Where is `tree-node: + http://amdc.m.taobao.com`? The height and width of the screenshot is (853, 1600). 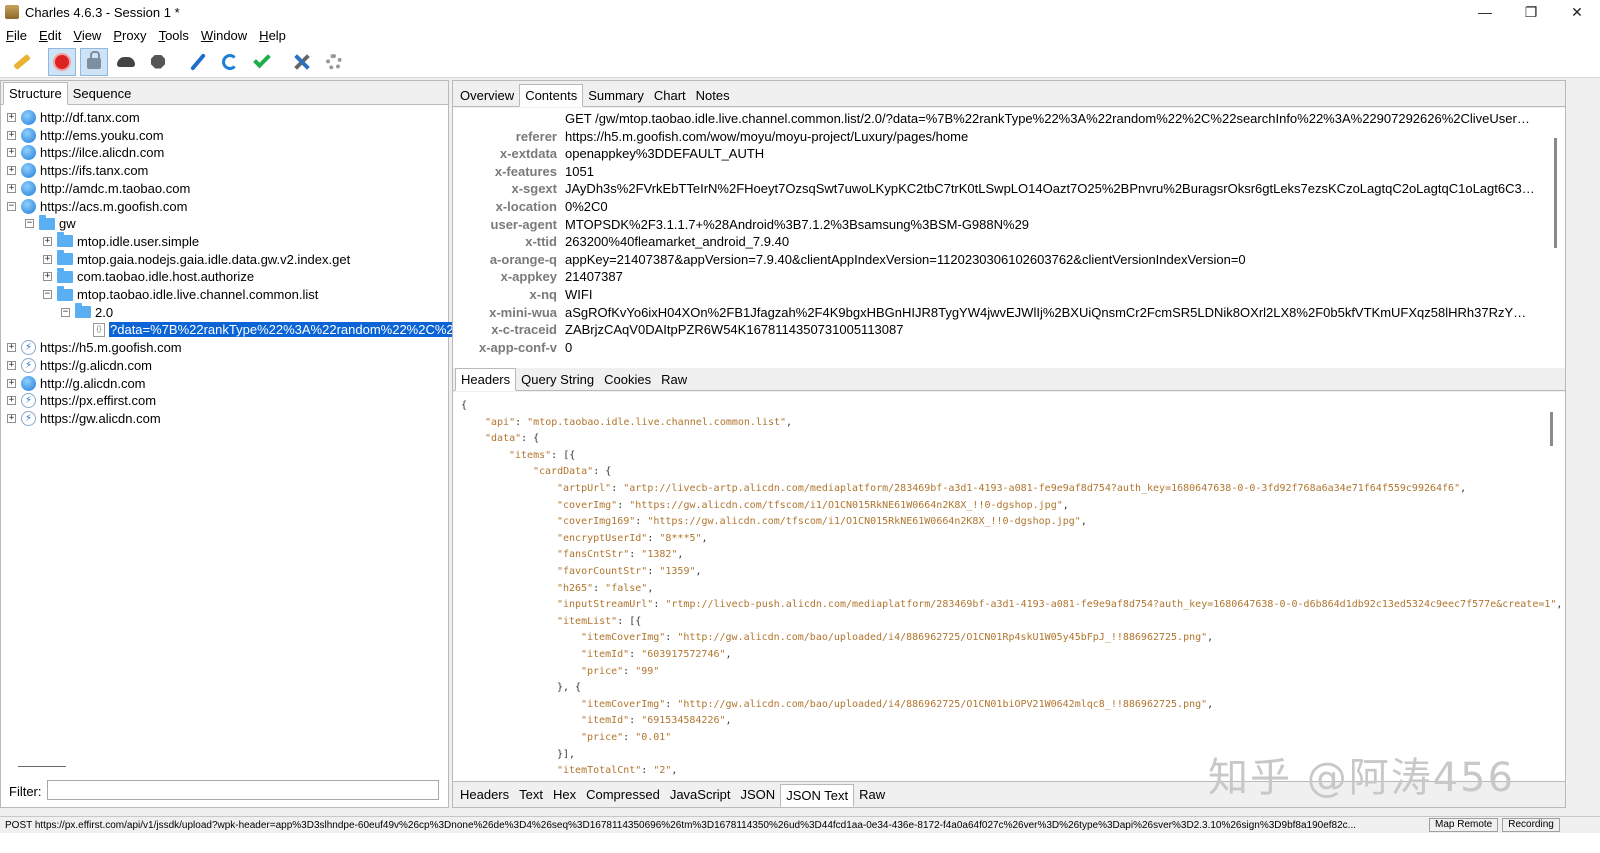
tree-node: + http://amdc.m.taobao.com is located at coordinates (98, 188).